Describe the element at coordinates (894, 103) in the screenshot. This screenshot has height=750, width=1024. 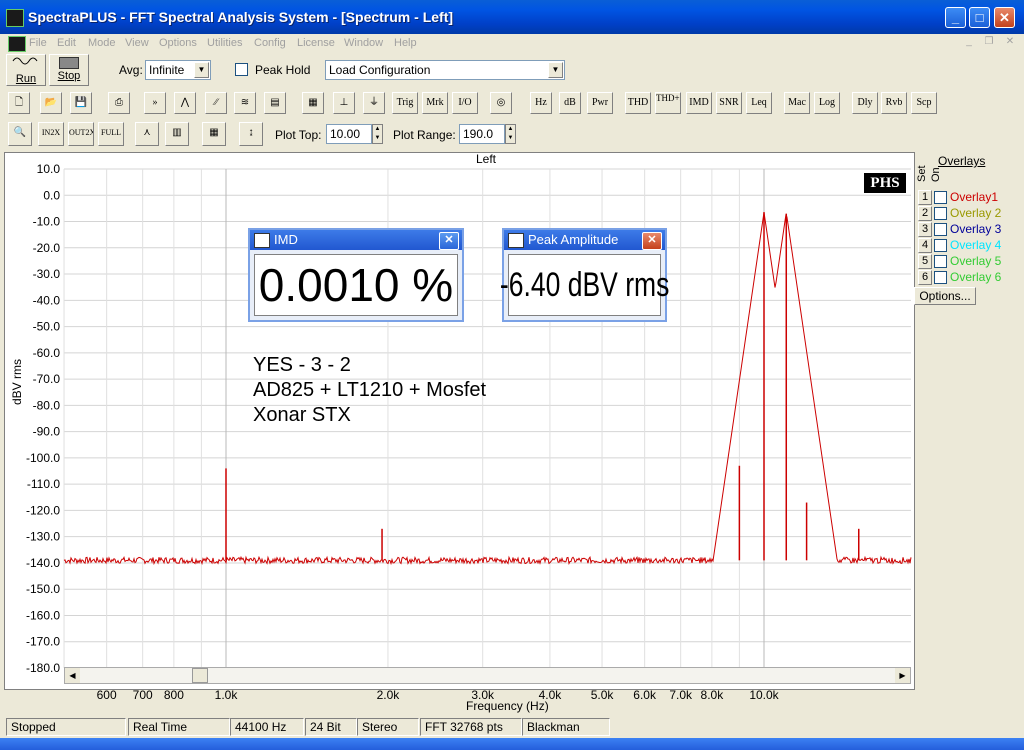
I see `reverb-button: Rvb` at that location.